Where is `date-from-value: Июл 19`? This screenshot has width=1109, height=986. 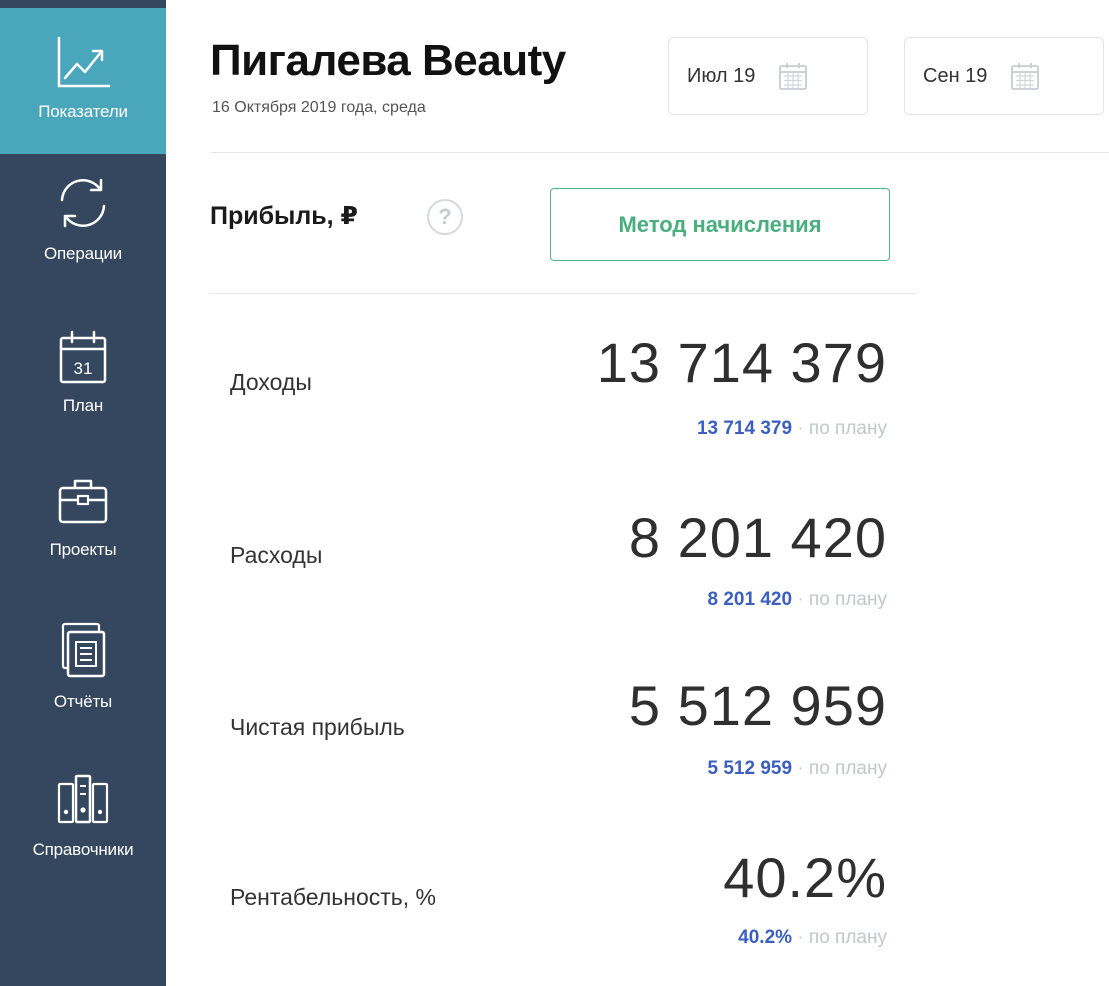
date-from-value: Июл 19 is located at coordinates (721, 75).